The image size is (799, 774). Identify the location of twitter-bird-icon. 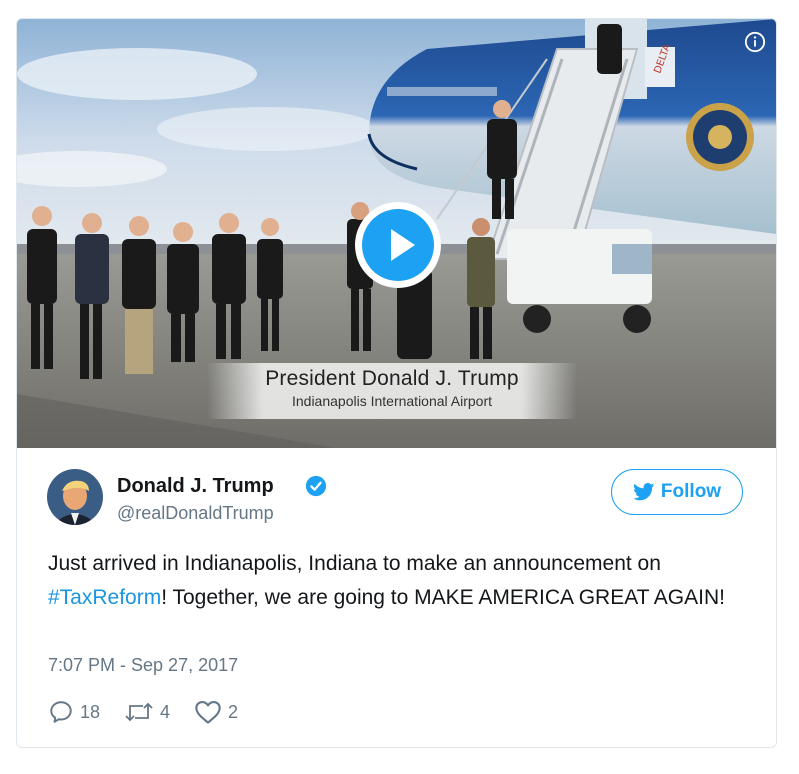
(644, 492).